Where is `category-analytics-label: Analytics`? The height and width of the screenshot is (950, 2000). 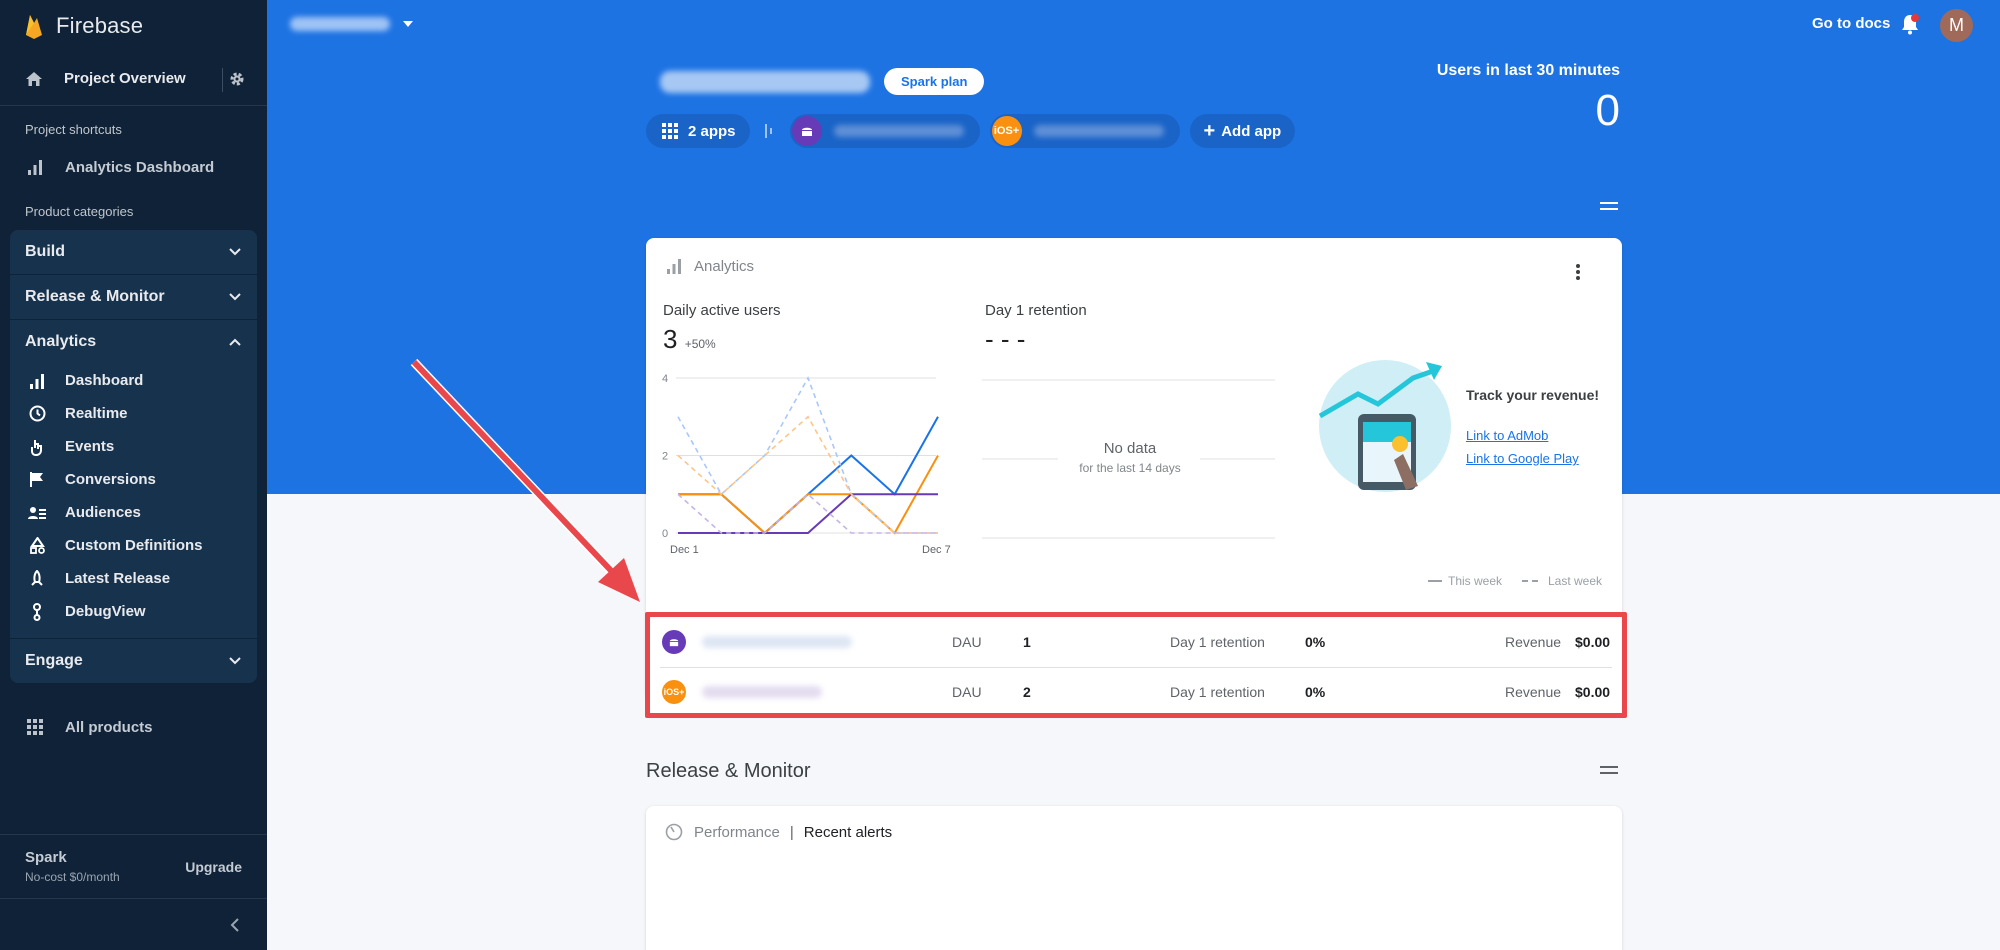 category-analytics-label: Analytics is located at coordinates (61, 341).